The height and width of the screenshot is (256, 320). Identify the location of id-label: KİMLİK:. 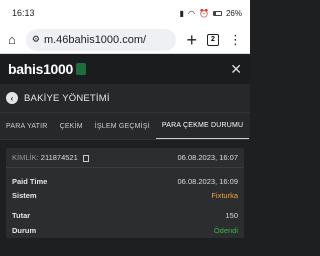
(25, 157).